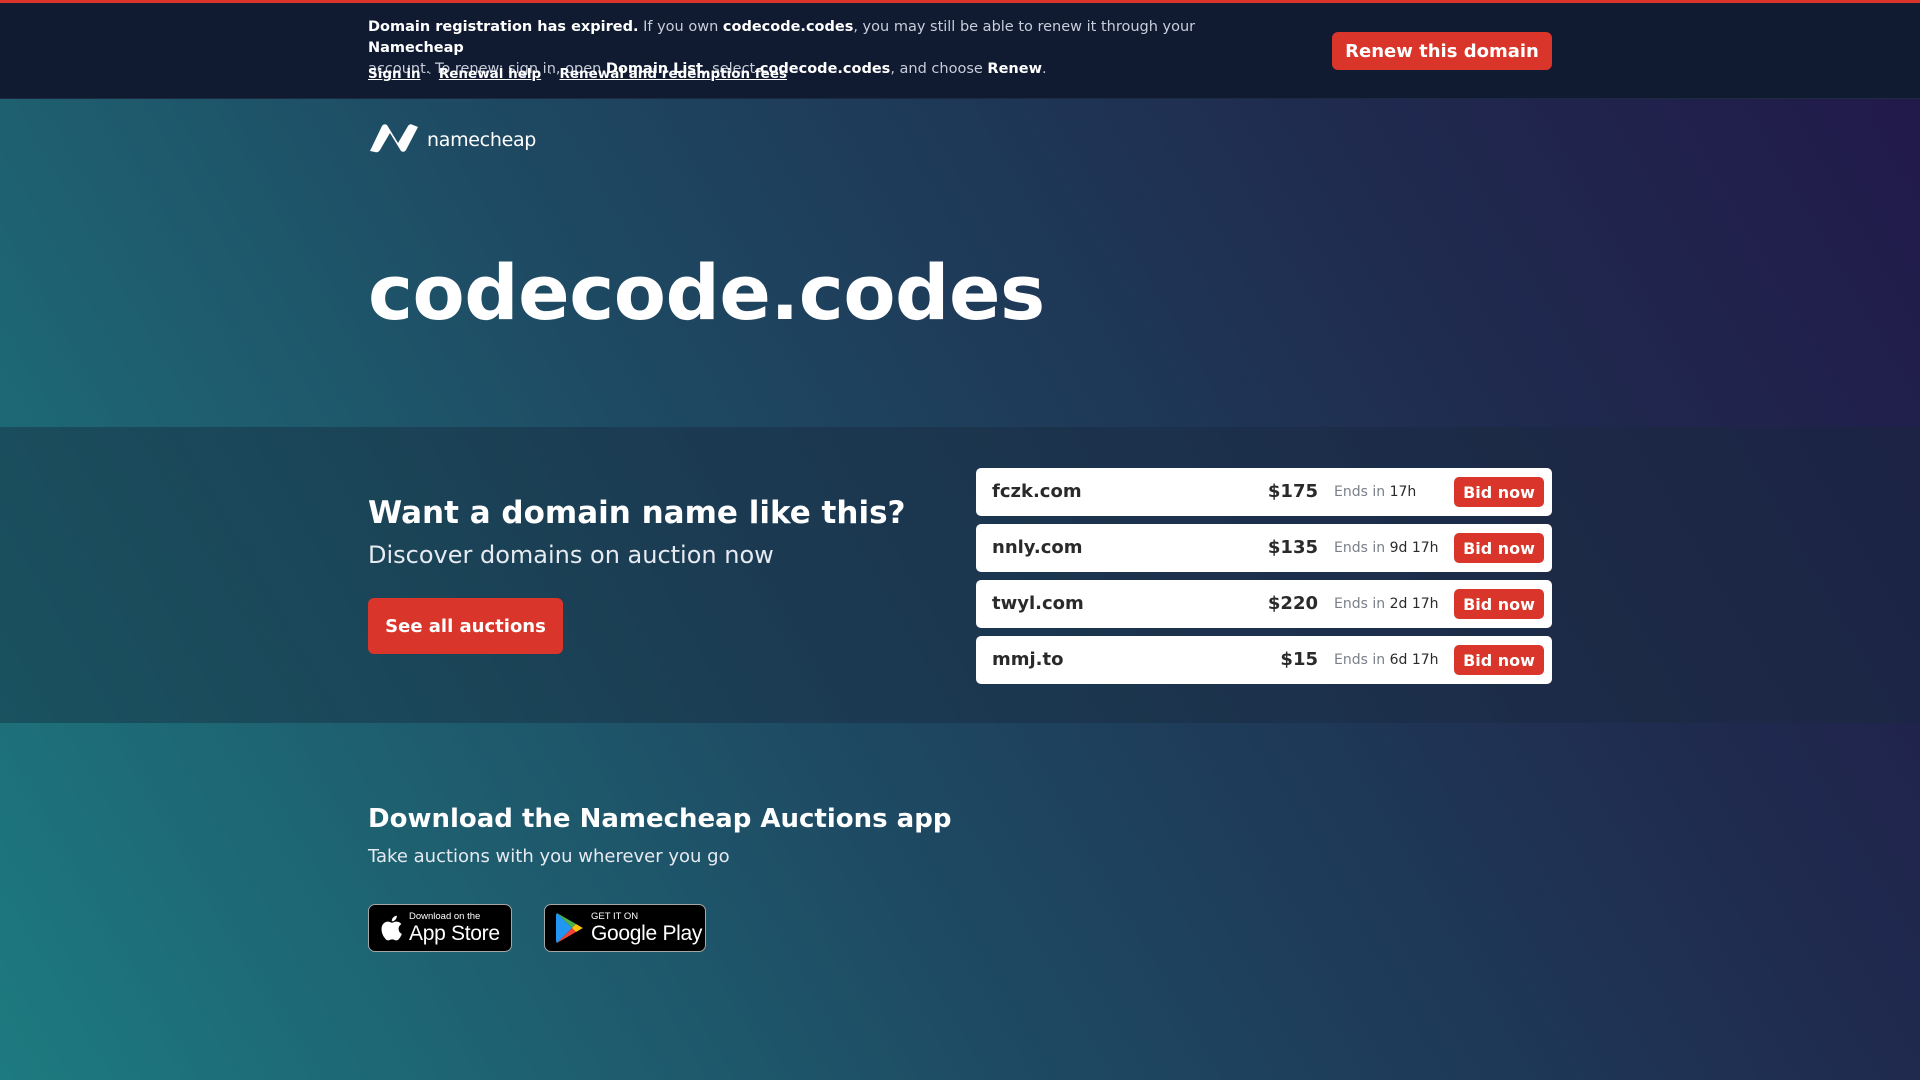 The image size is (1920, 1080). I want to click on logo-wordmark: namecheap, so click(482, 140).